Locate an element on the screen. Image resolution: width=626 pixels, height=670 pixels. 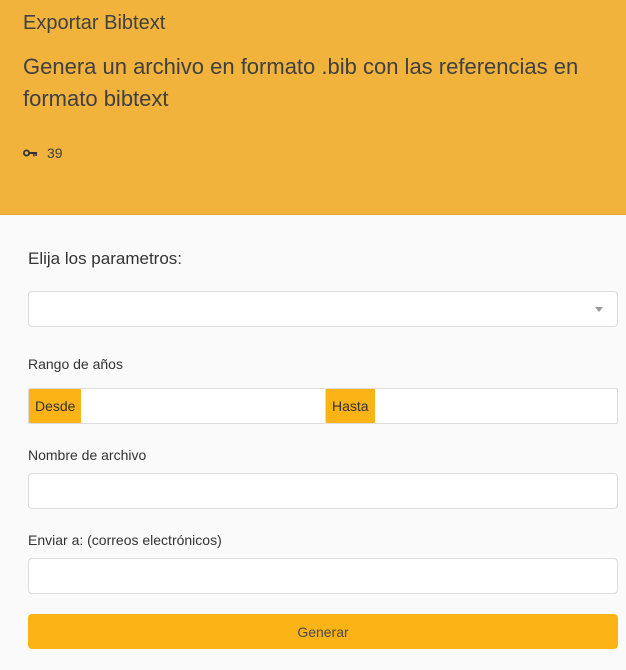
year-to-group: Hasta is located at coordinates (471, 406).